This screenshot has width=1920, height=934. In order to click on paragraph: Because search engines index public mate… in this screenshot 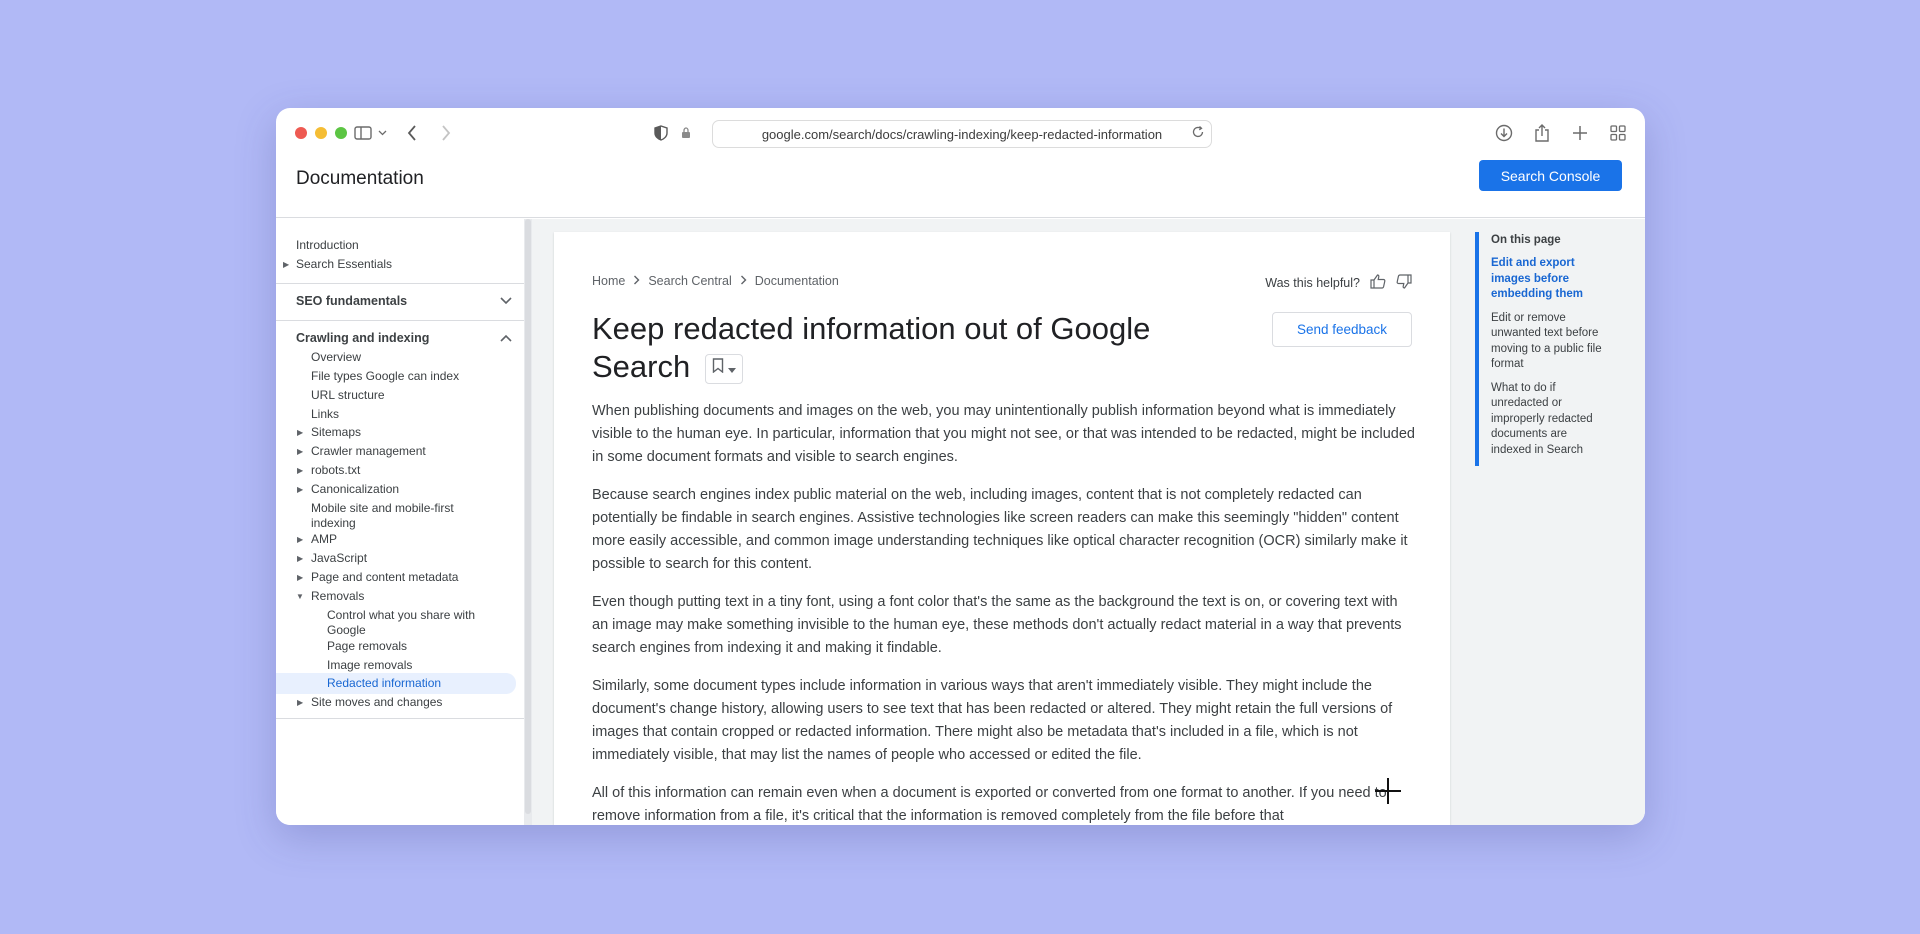, I will do `click(1000, 529)`.